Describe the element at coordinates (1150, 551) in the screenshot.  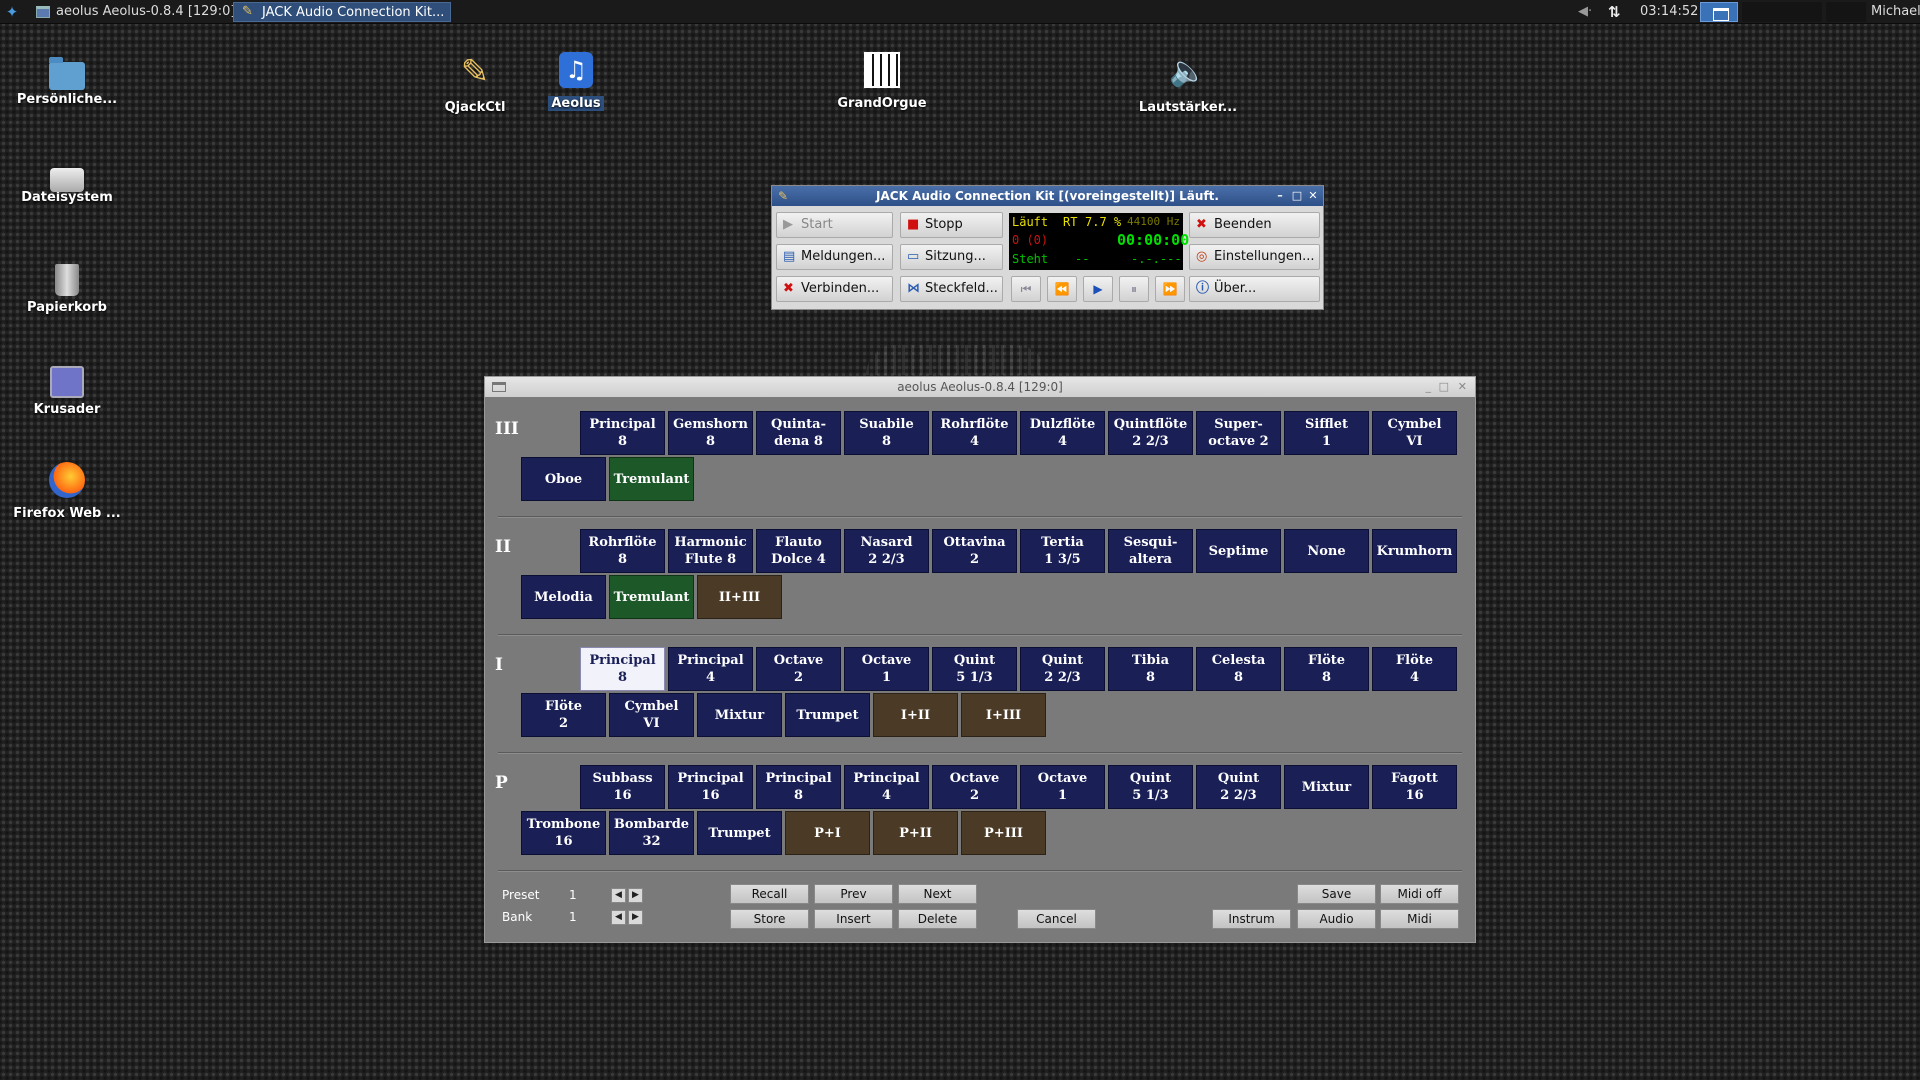
I see `stop-button: Sesqui- altera` at that location.